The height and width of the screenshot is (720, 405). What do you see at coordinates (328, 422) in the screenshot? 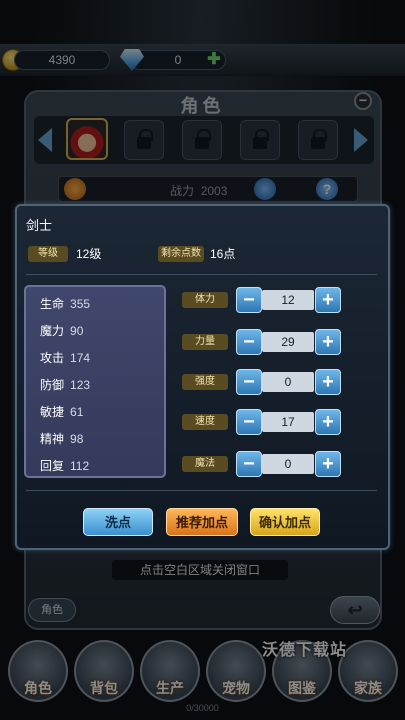
I see `speed-plus-button: +` at bounding box center [328, 422].